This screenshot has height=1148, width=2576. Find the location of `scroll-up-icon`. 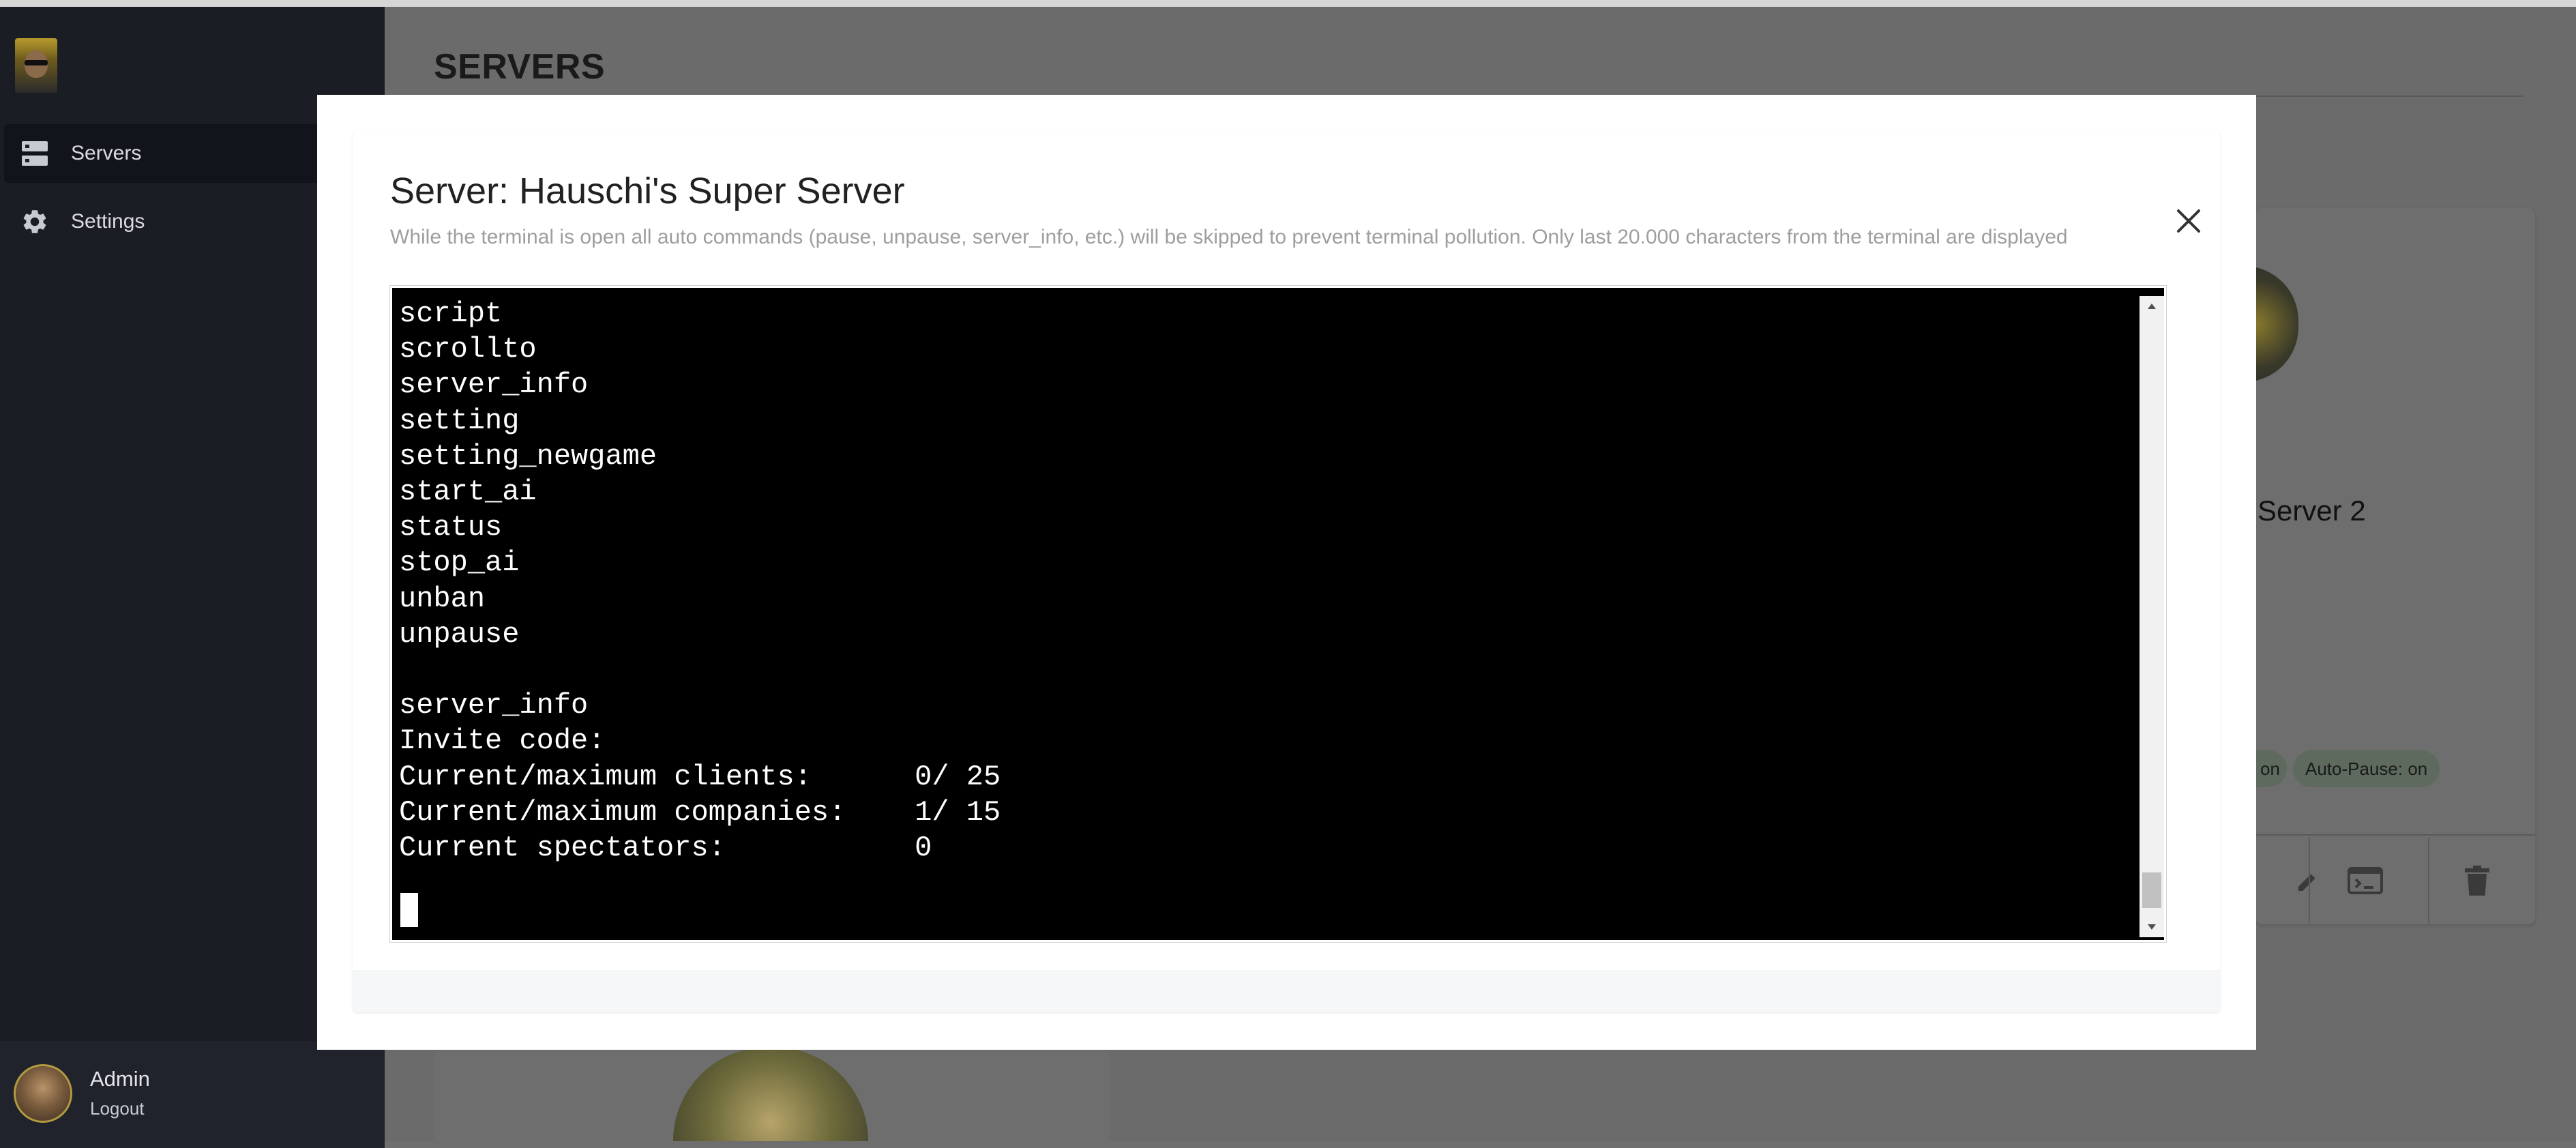

scroll-up-icon is located at coordinates (2152, 306).